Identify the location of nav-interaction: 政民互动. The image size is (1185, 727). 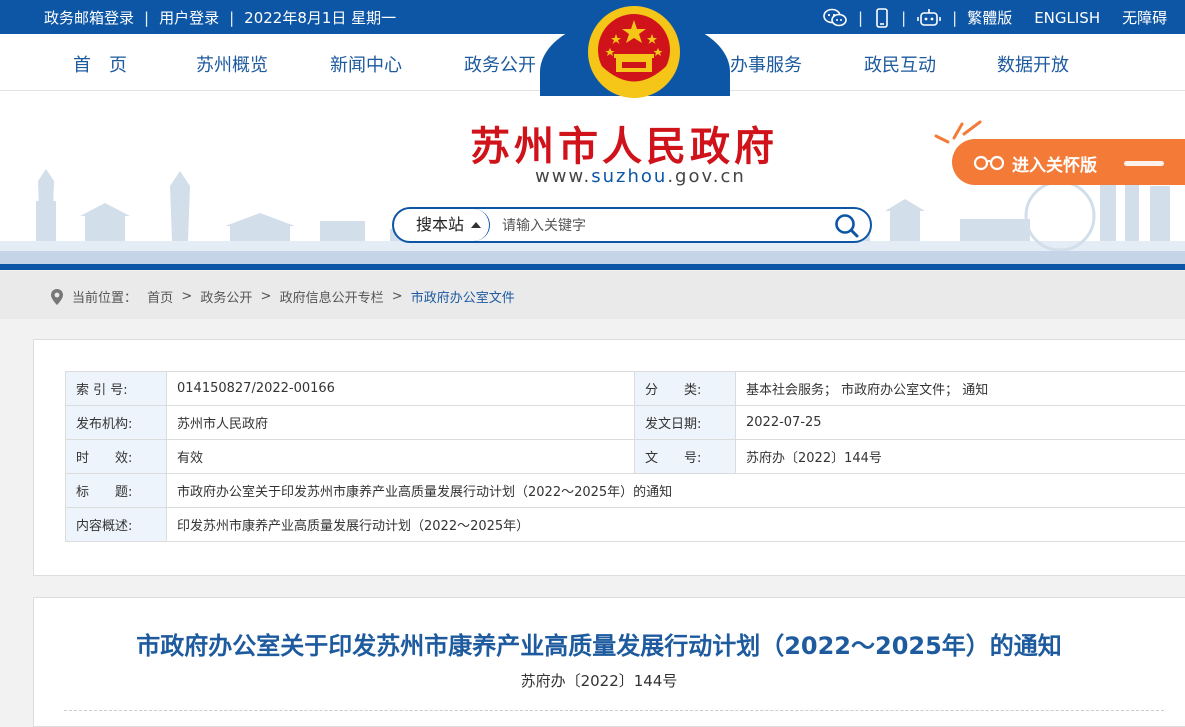
(900, 64).